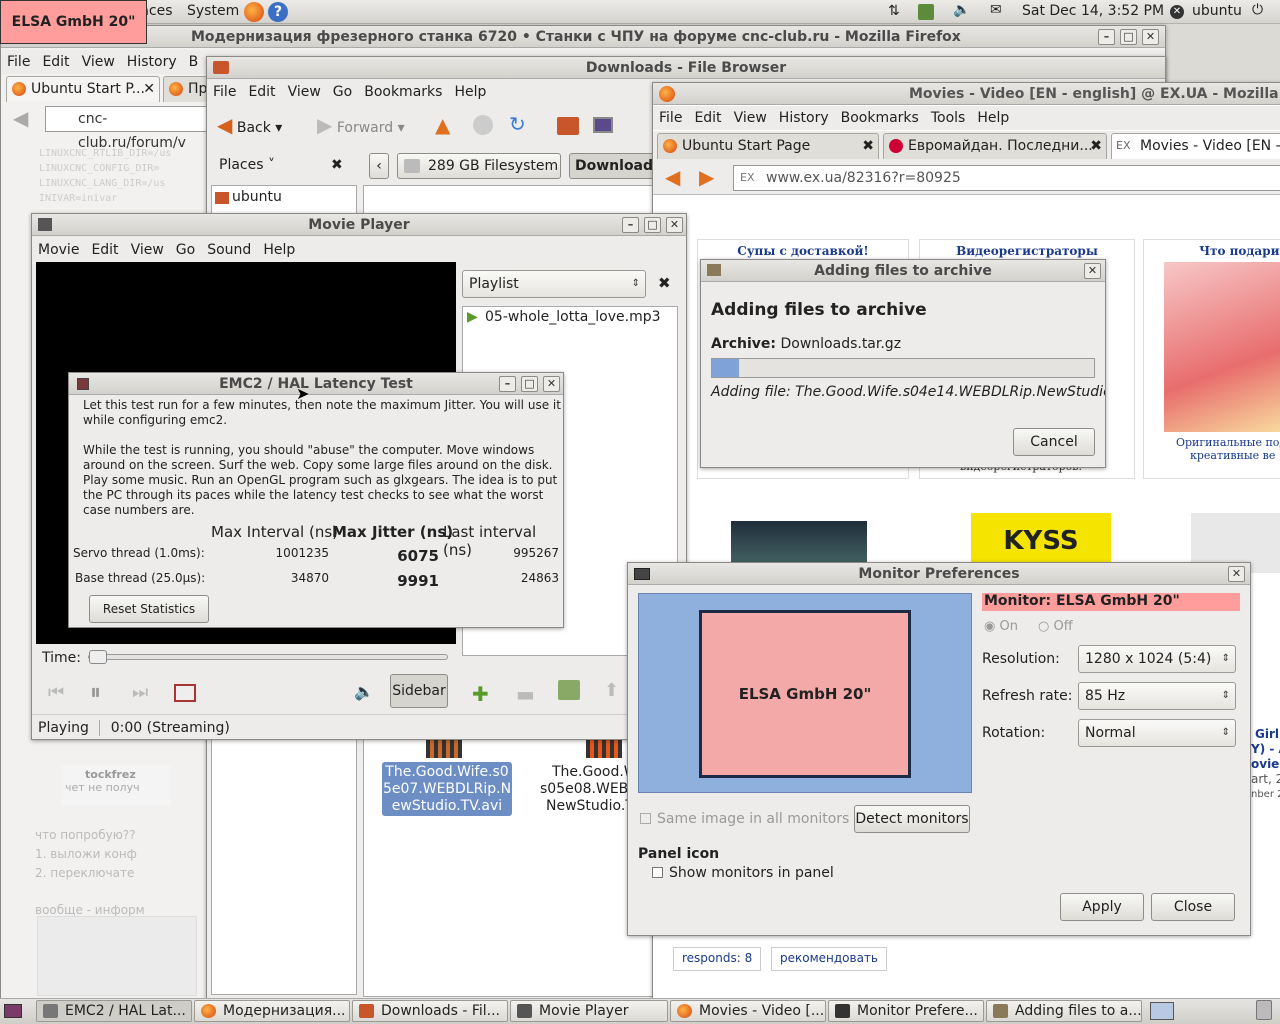 The height and width of the screenshot is (1024, 1280). I want to click on up-arrow-icon: ▲, so click(442, 125).